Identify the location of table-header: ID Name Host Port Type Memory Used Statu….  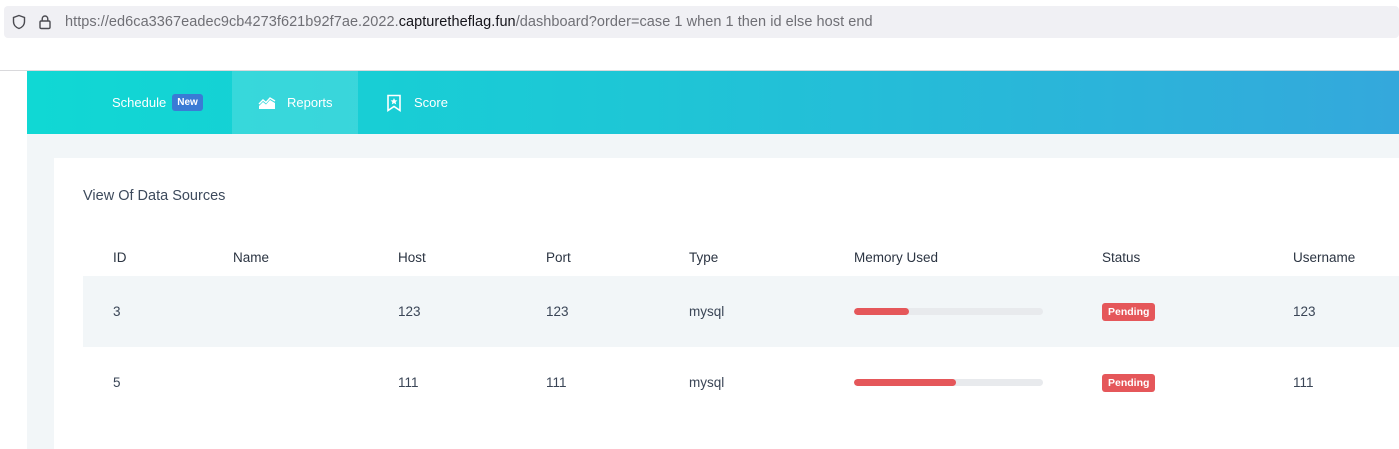
(741, 257).